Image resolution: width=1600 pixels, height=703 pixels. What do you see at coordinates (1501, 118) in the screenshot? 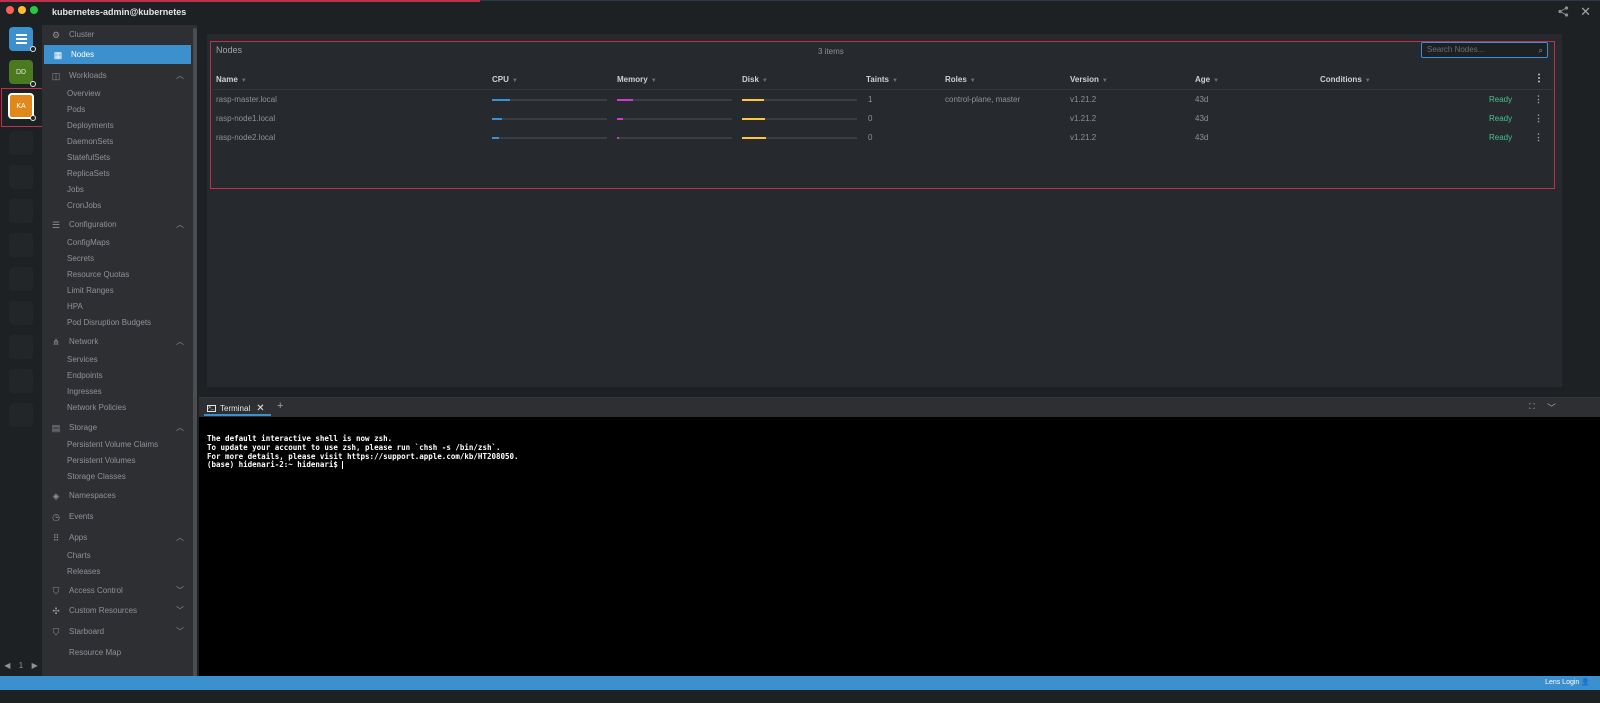
I see `status-badge: Ready` at bounding box center [1501, 118].